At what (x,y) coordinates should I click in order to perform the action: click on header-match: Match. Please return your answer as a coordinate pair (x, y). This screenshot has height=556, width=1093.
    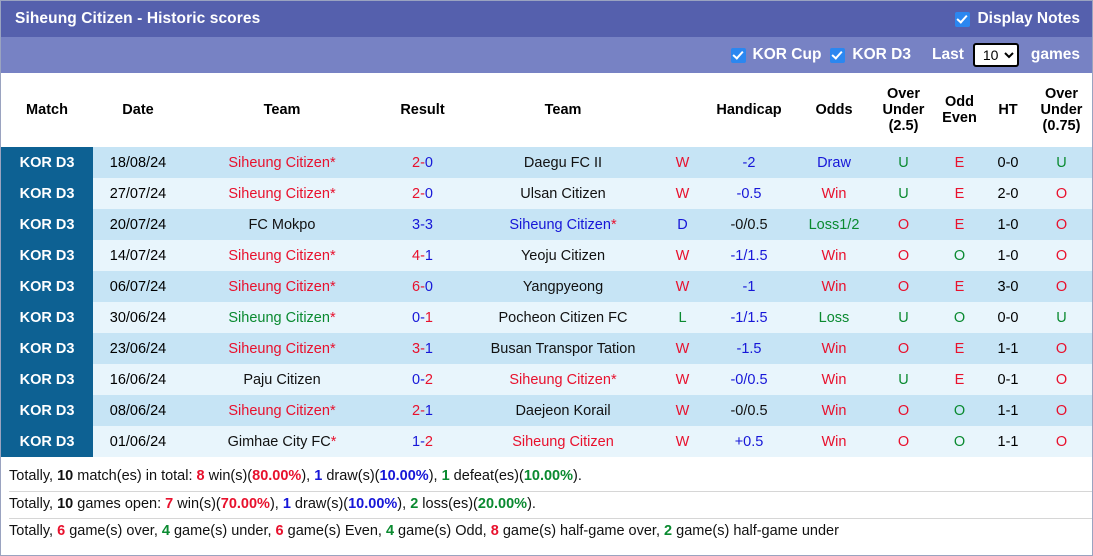
    Looking at the image, I should click on (47, 110).